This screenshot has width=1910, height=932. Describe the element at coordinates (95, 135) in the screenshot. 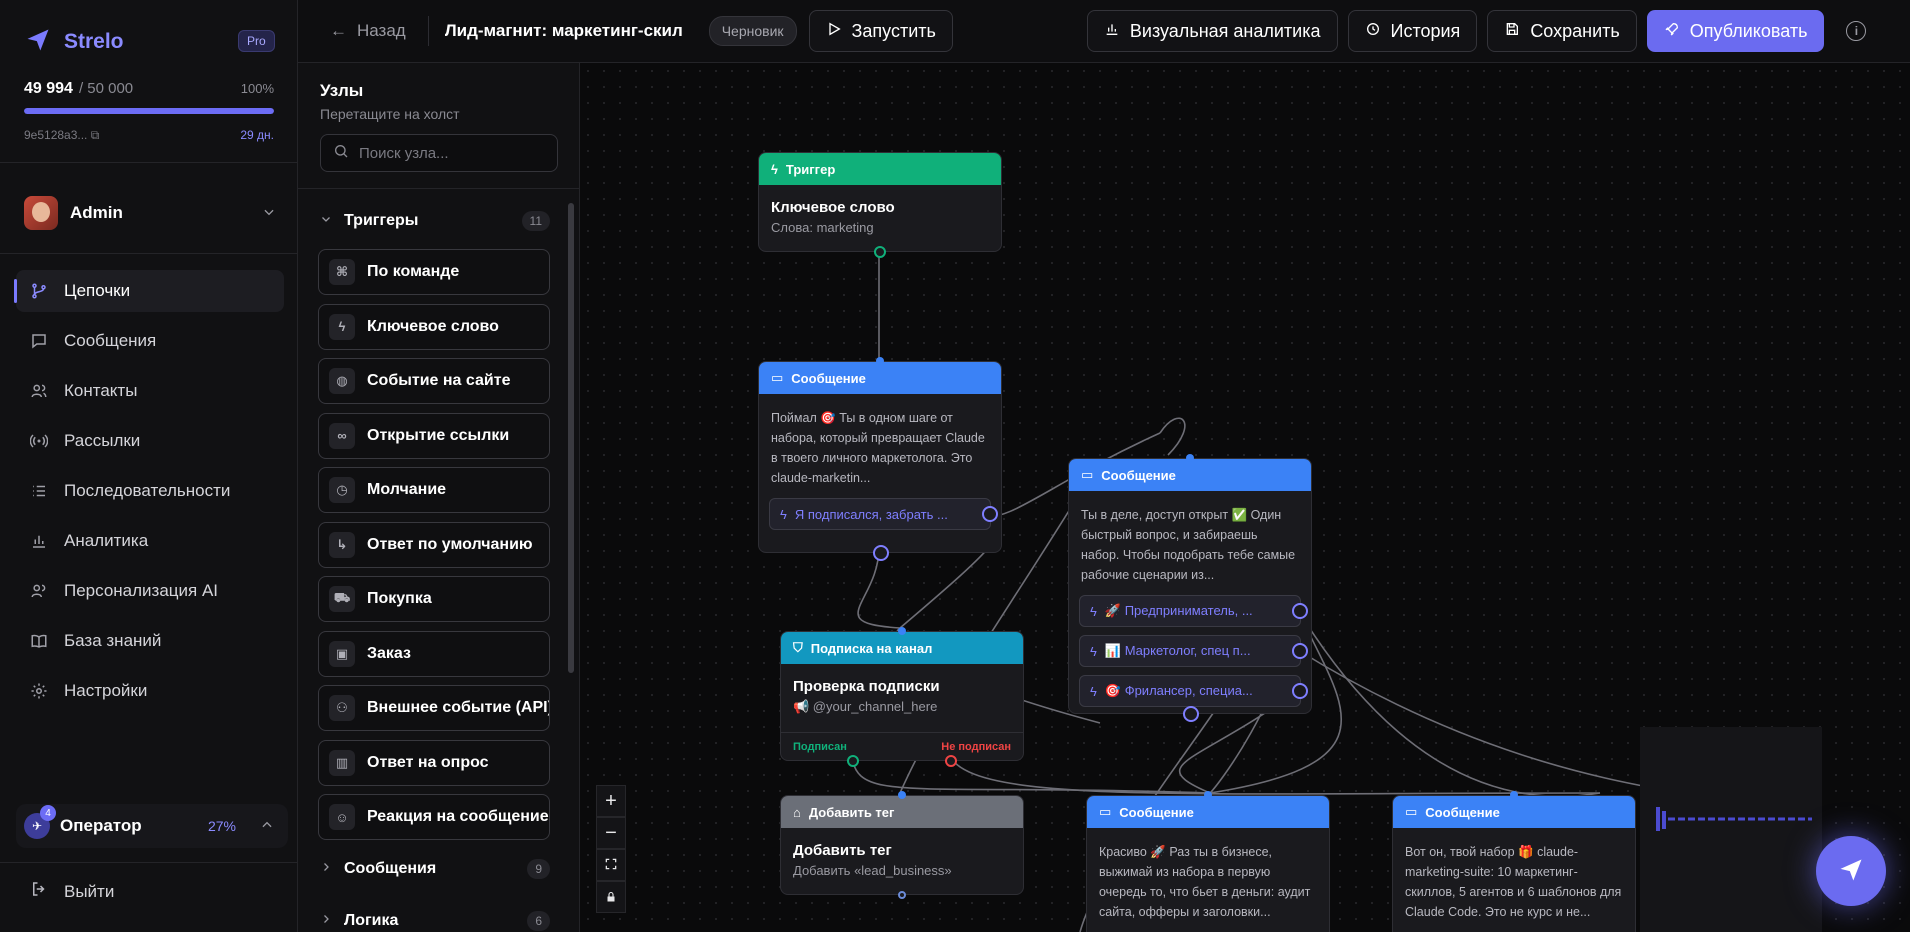

I see `copy-icon: ⧉` at that location.